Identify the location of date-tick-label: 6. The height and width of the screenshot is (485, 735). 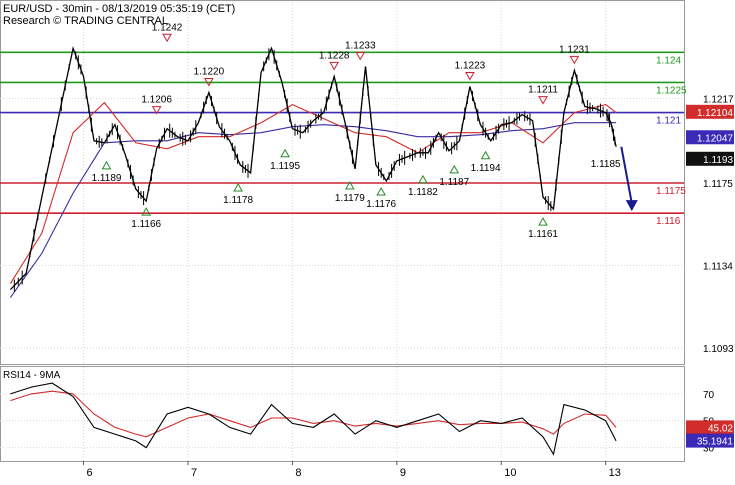
(90, 473).